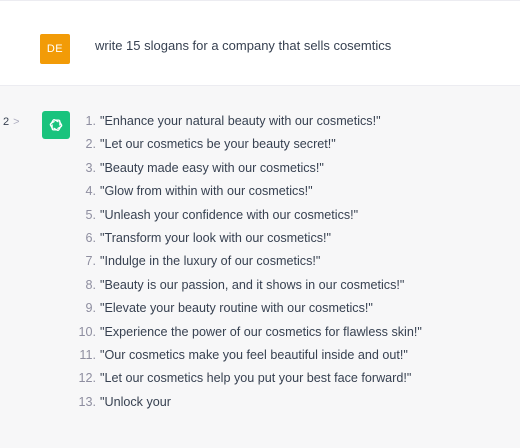 Image resolution: width=520 pixels, height=448 pixels. What do you see at coordinates (87, 331) in the screenshot?
I see `list-item-number: 10.` at bounding box center [87, 331].